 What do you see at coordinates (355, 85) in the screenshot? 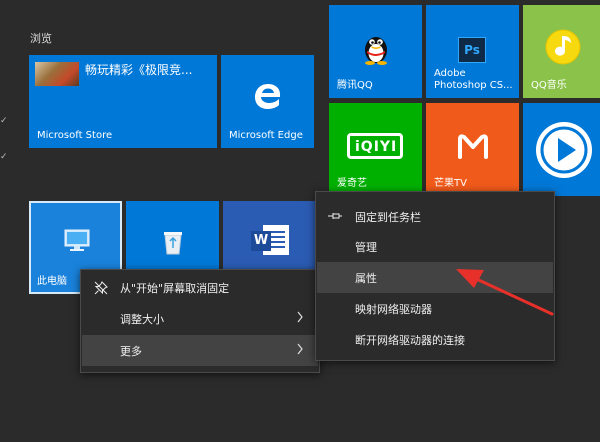
I see `tile-label: 腾讯QQ` at bounding box center [355, 85].